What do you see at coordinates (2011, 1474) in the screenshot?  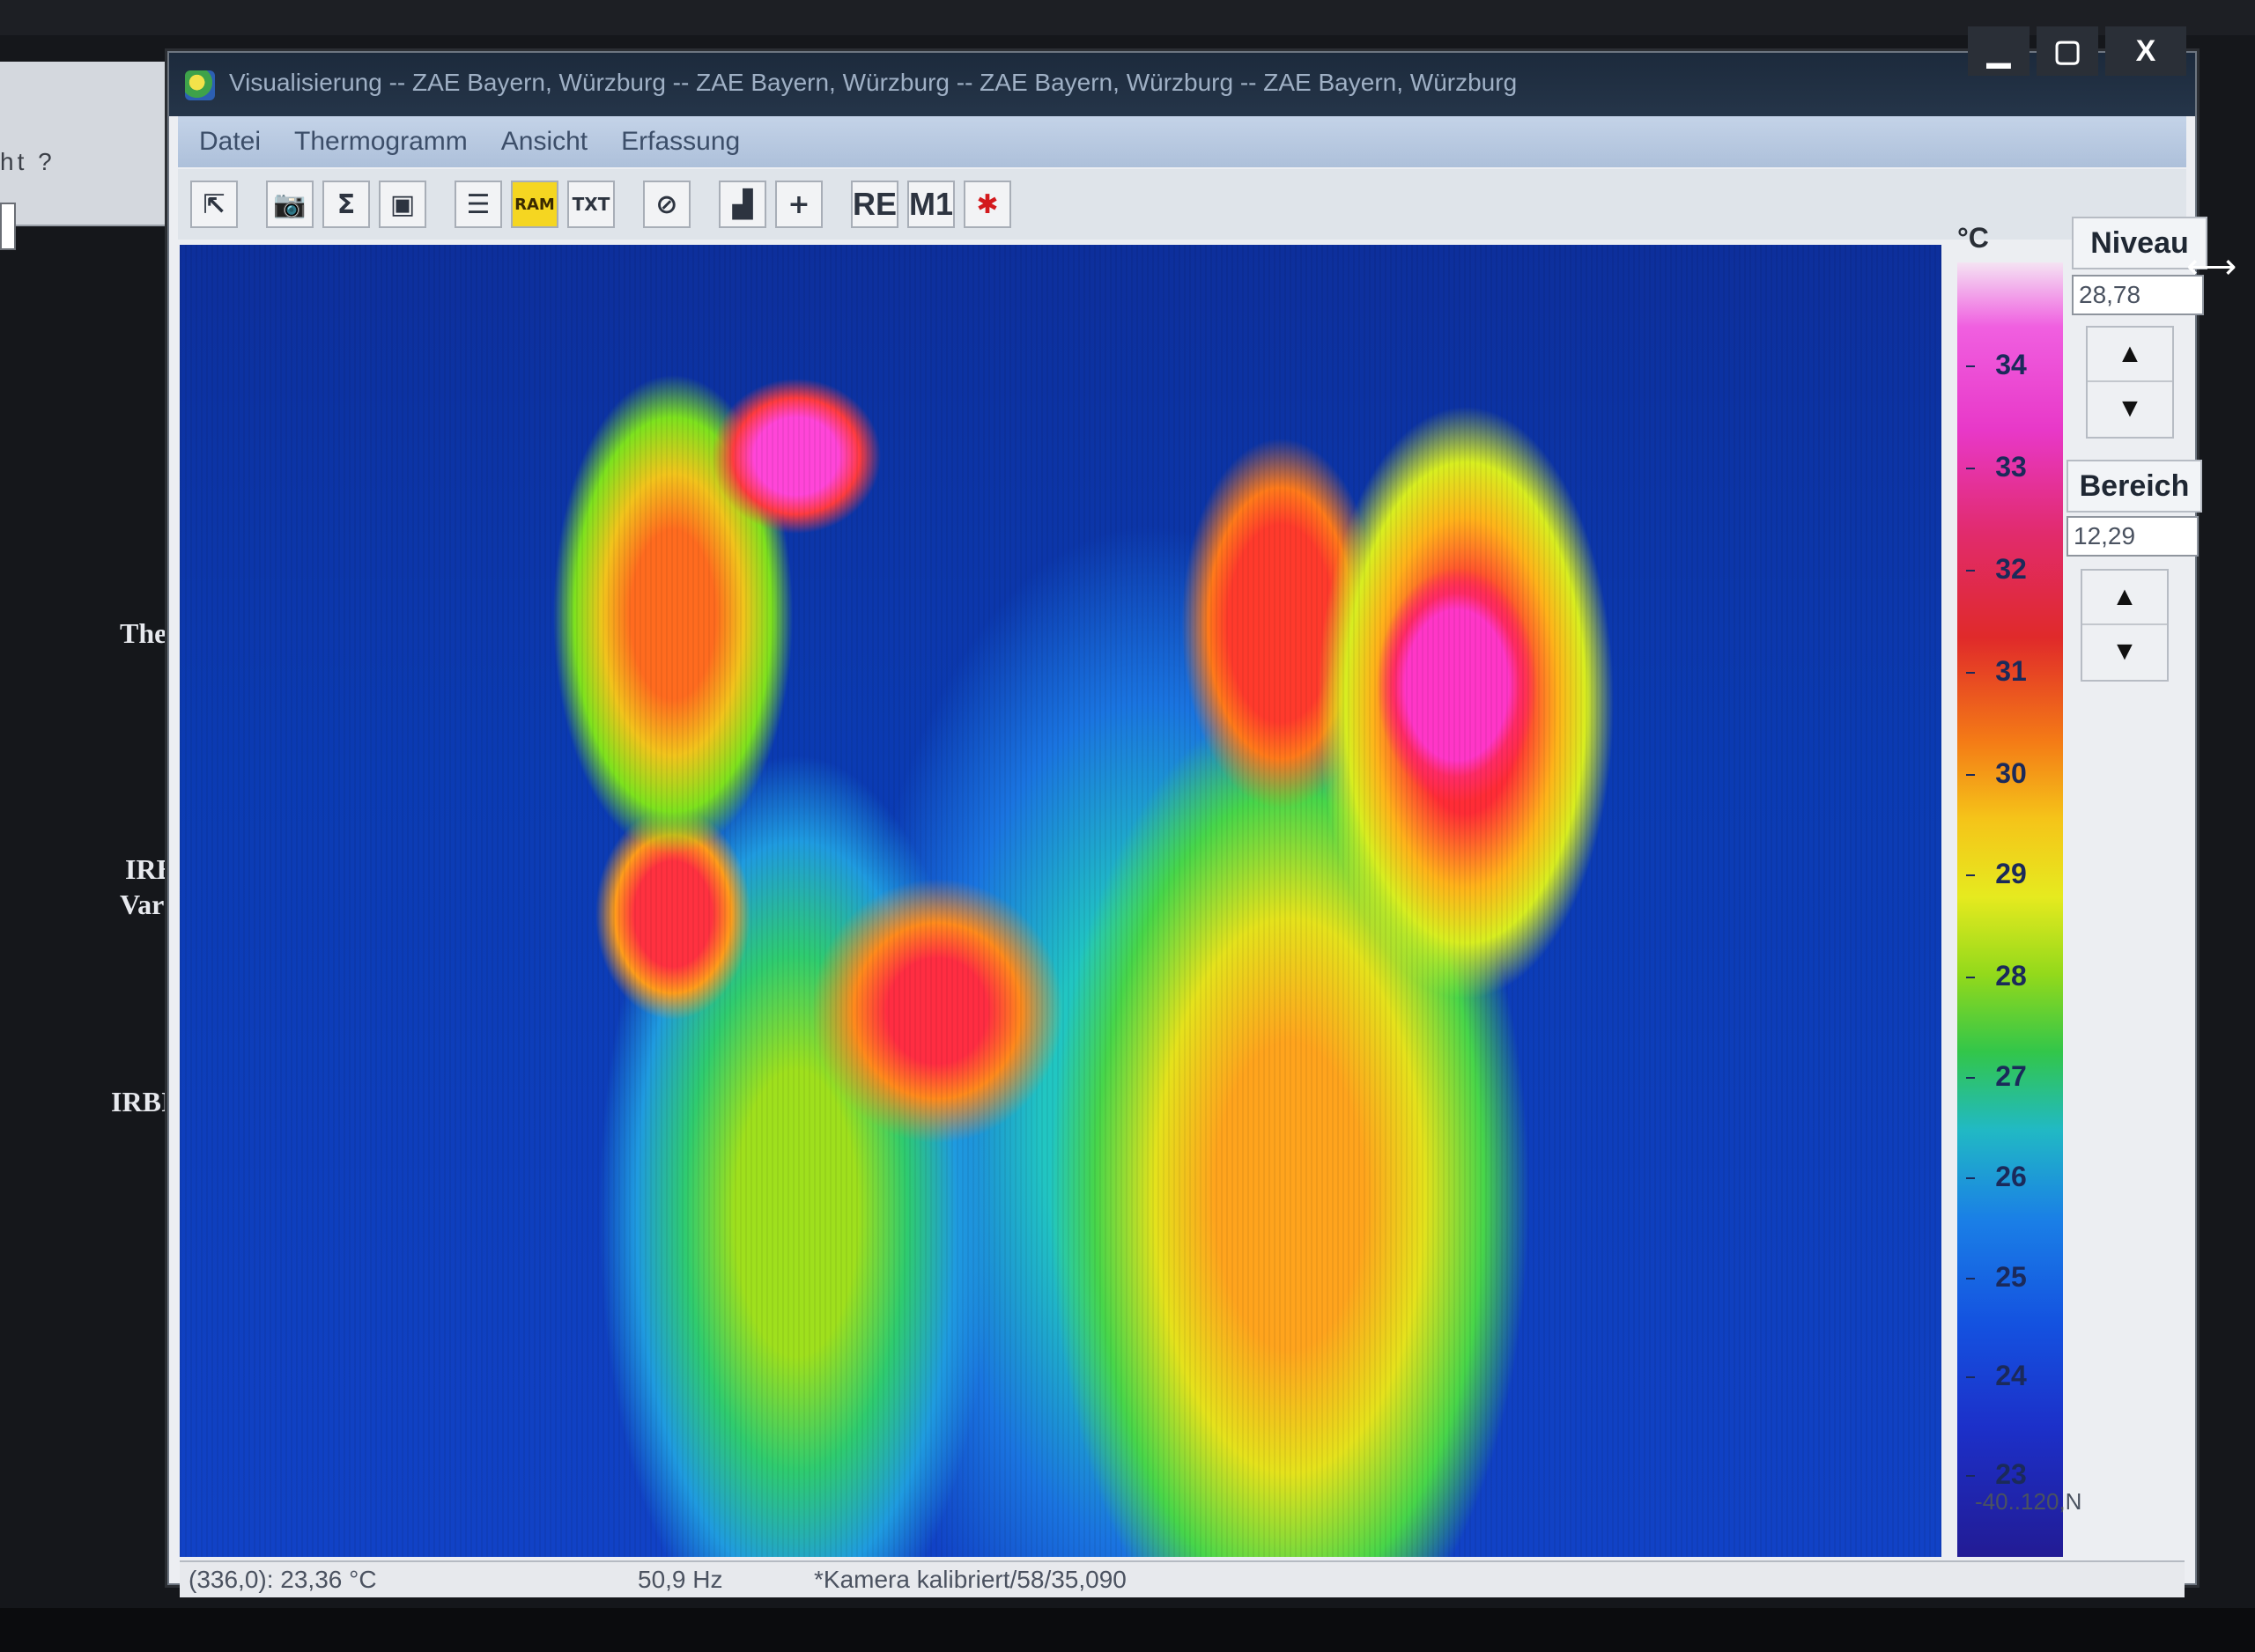 I see `scale-tick: 23` at bounding box center [2011, 1474].